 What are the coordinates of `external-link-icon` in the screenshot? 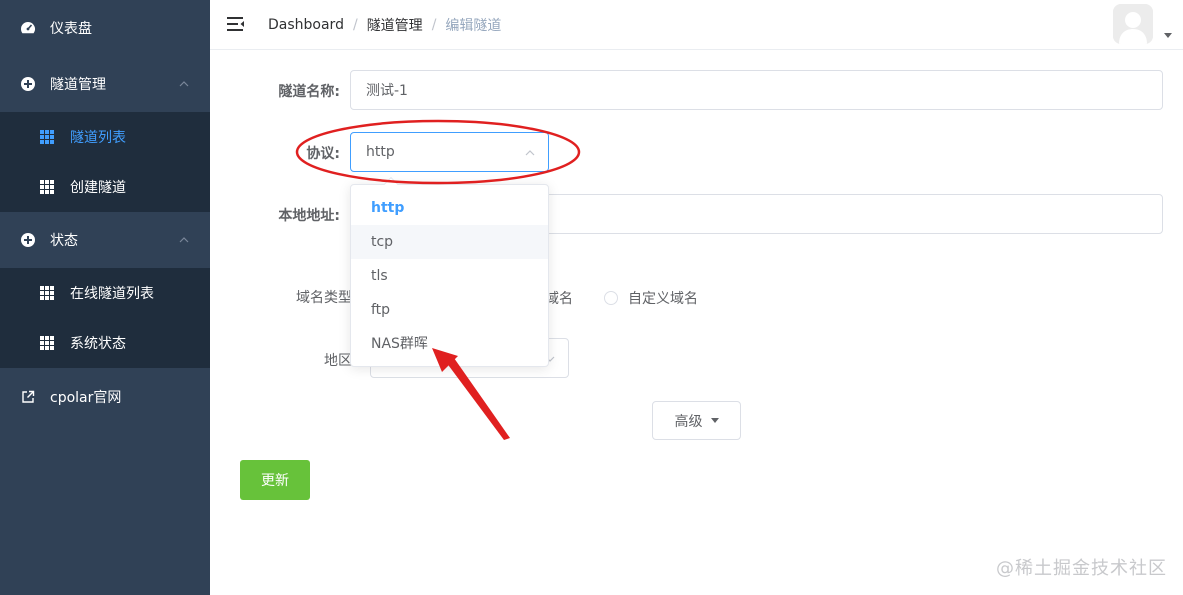 It's located at (28, 397).